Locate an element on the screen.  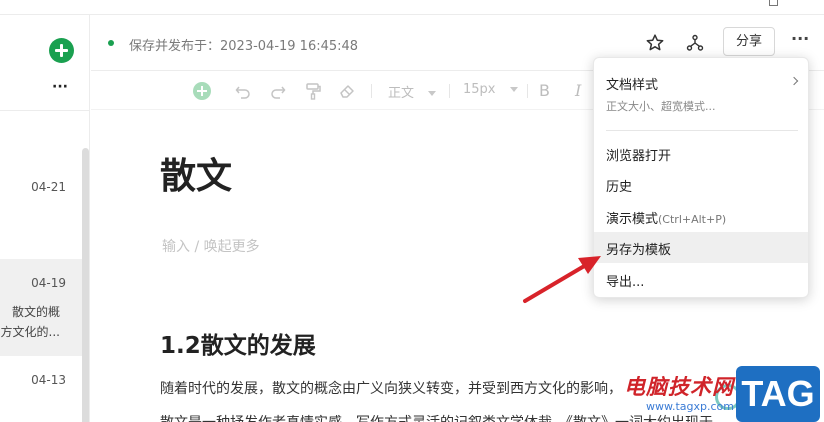
watermark-text: 电脑技术网 is located at coordinates (679, 387).